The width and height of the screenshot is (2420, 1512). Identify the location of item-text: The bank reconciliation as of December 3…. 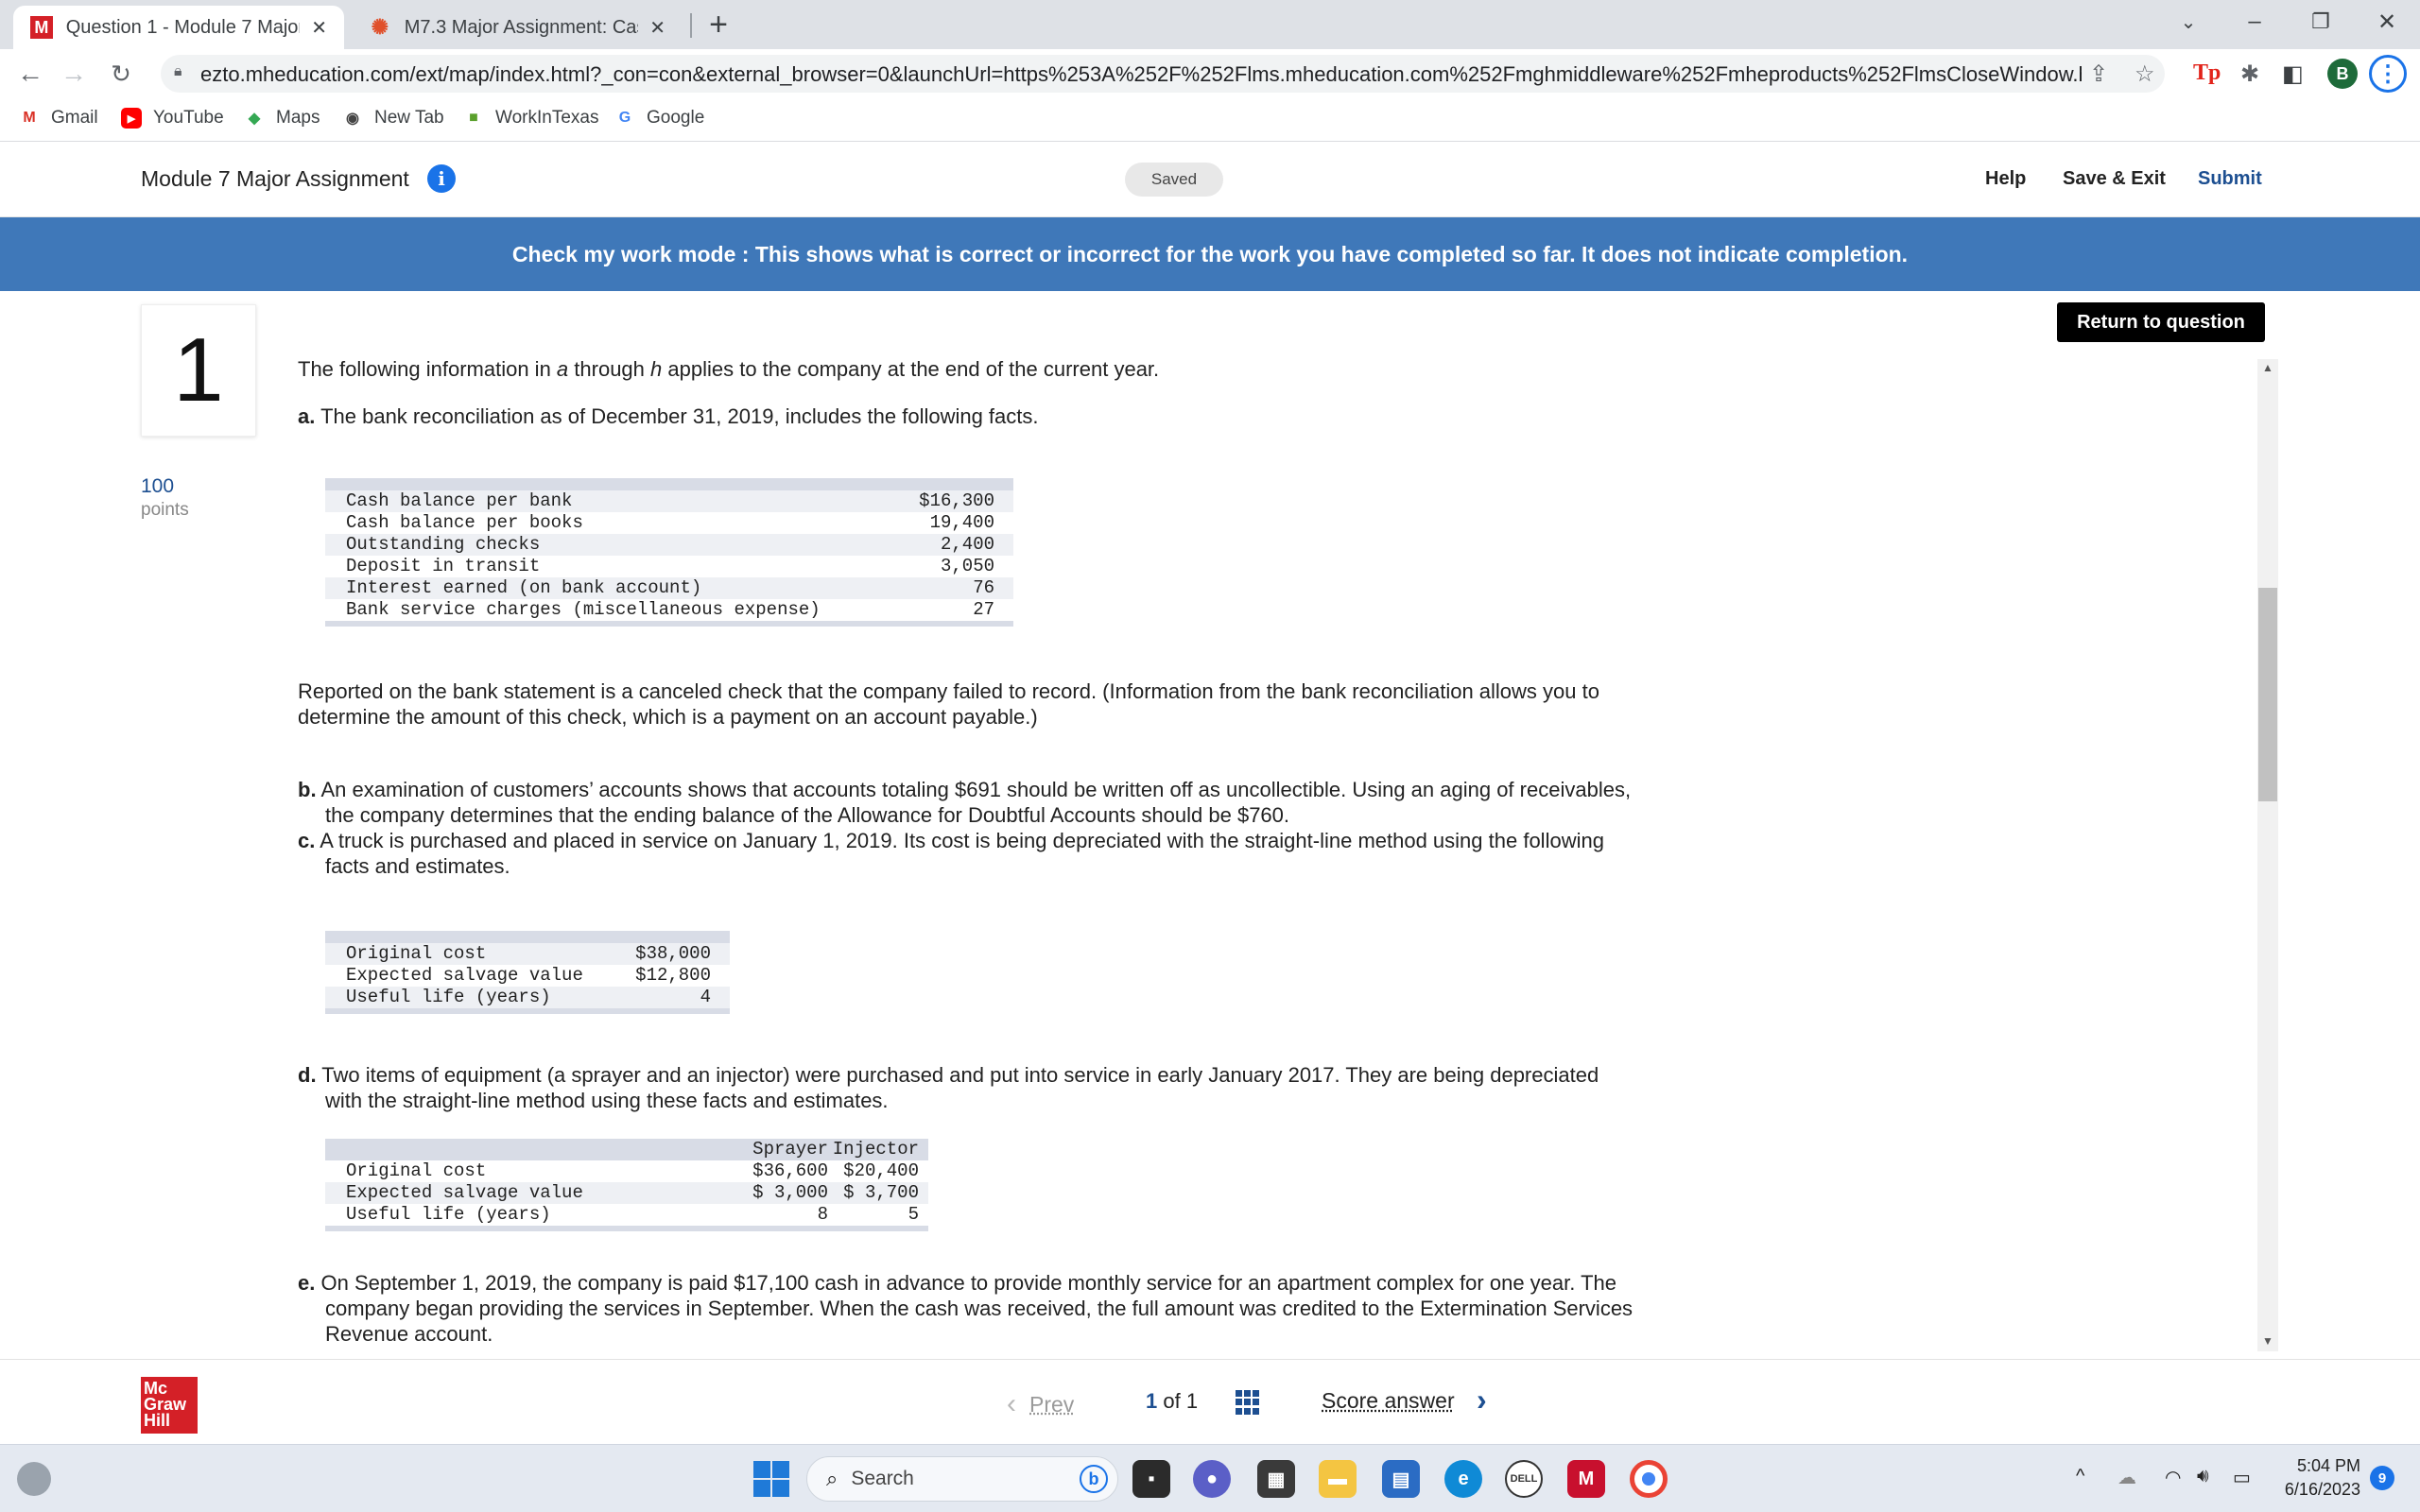
(679, 416).